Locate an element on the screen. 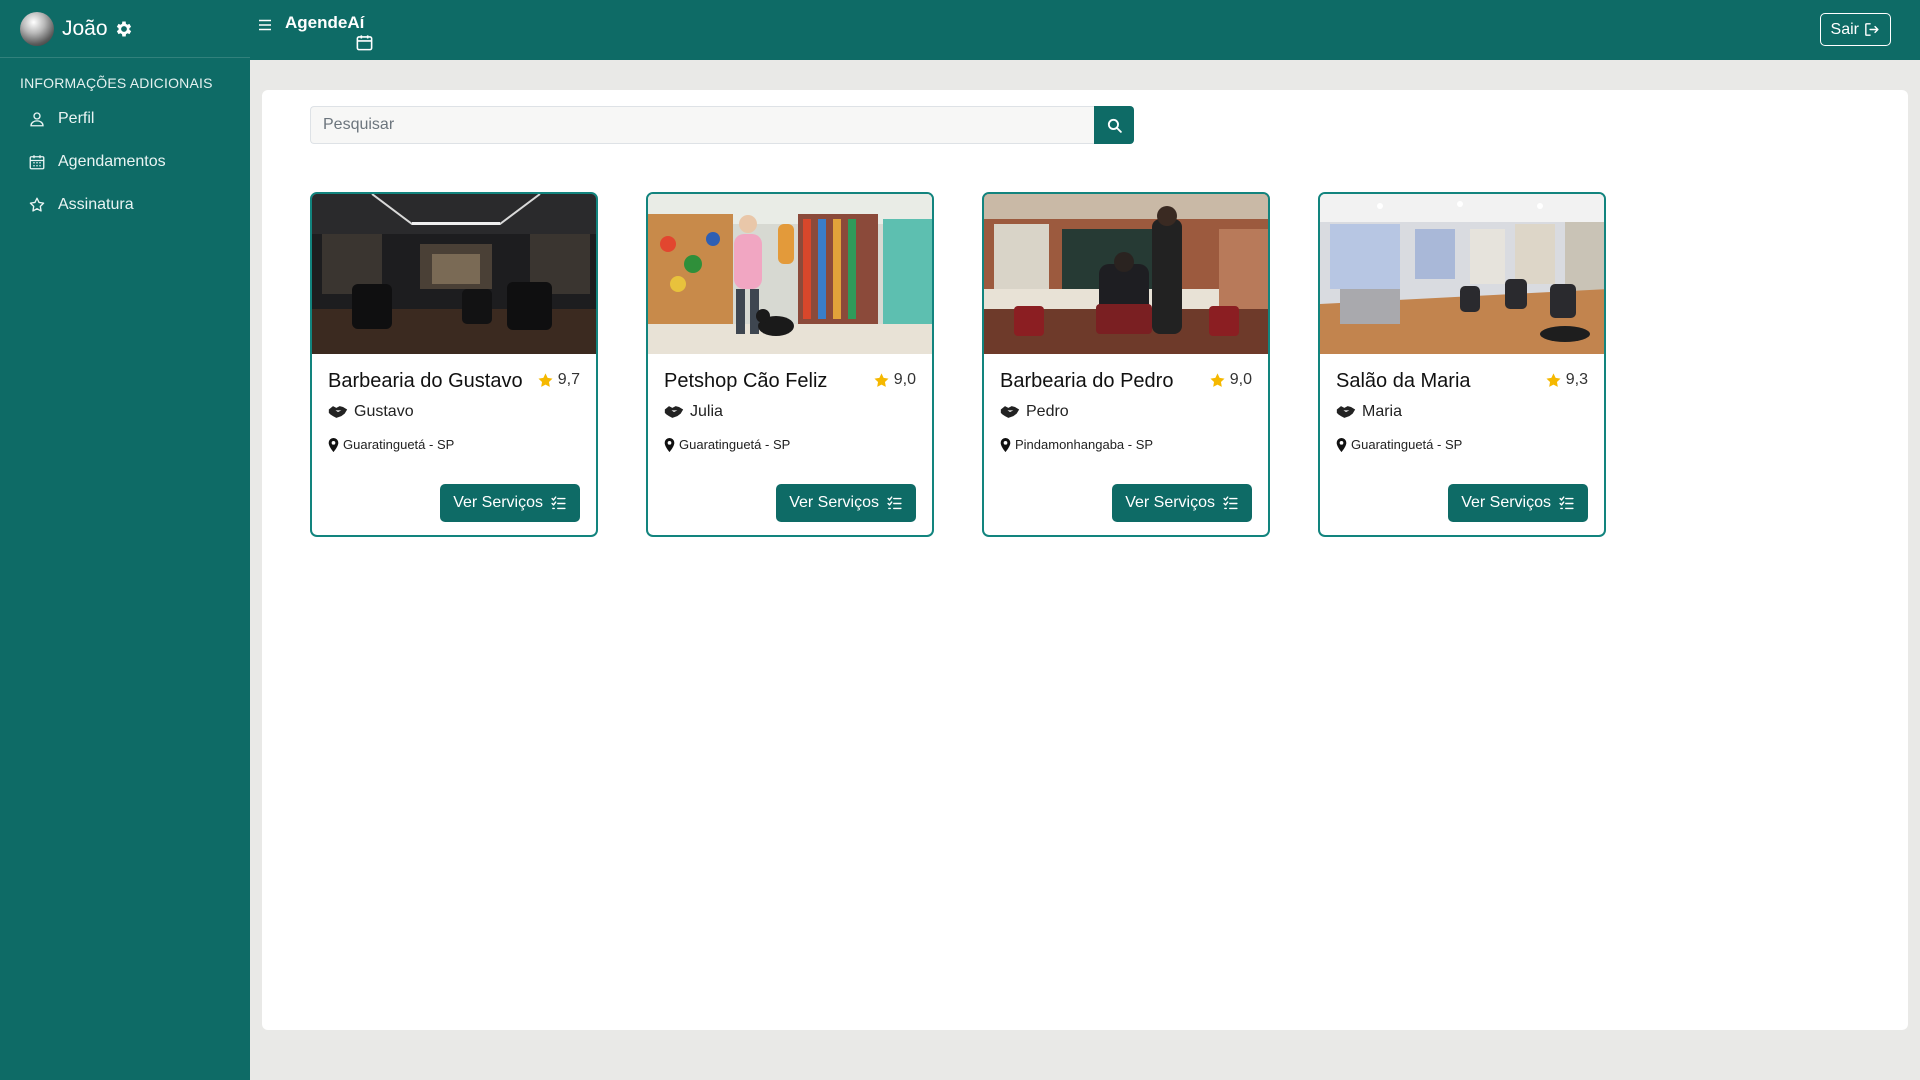 The image size is (1920, 1080). search-icon is located at coordinates (1114, 125).